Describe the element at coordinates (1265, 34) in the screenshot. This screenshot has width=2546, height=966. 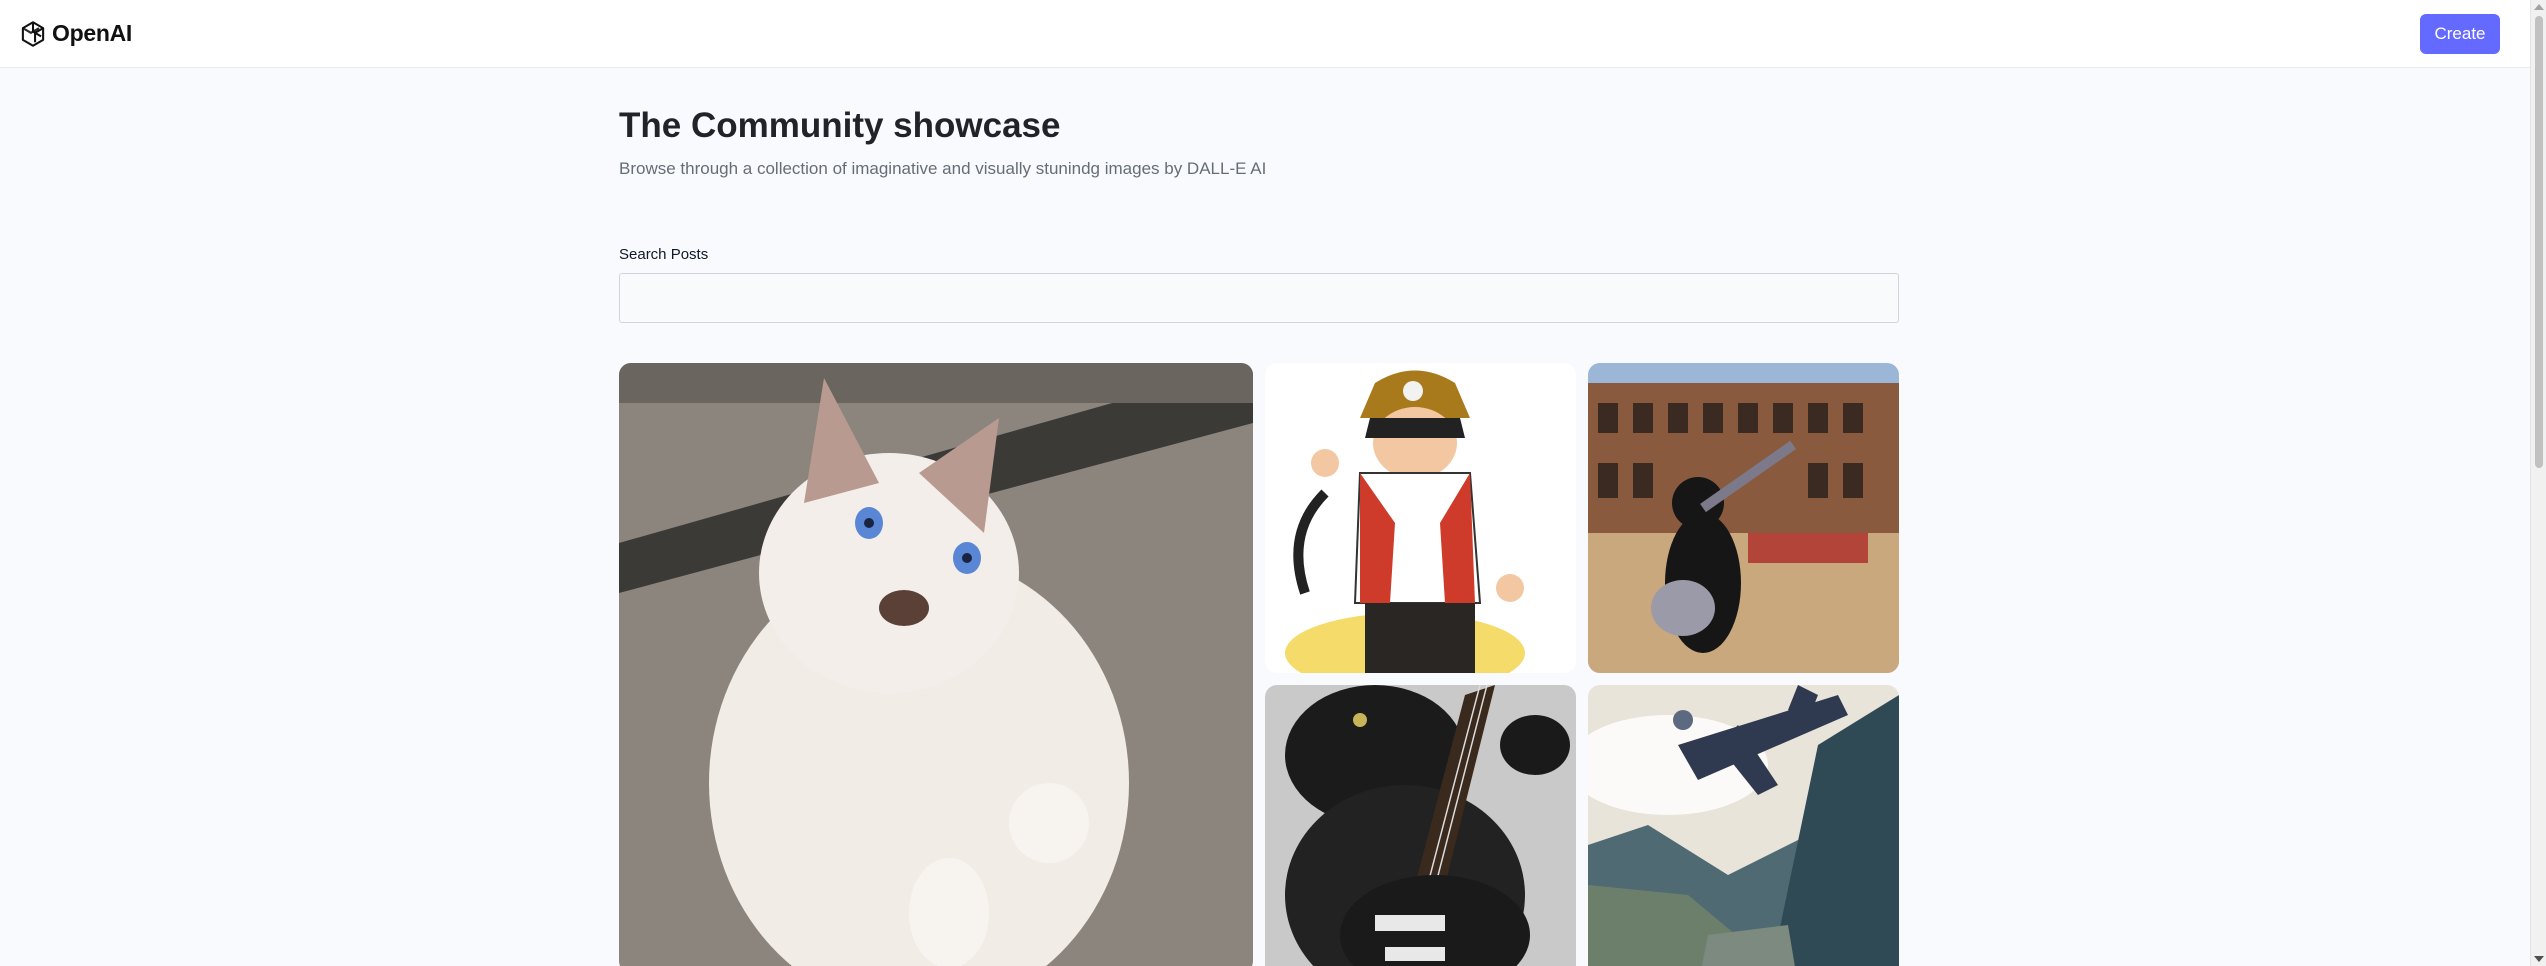
I see `top-navbar: OpenAI Create` at that location.